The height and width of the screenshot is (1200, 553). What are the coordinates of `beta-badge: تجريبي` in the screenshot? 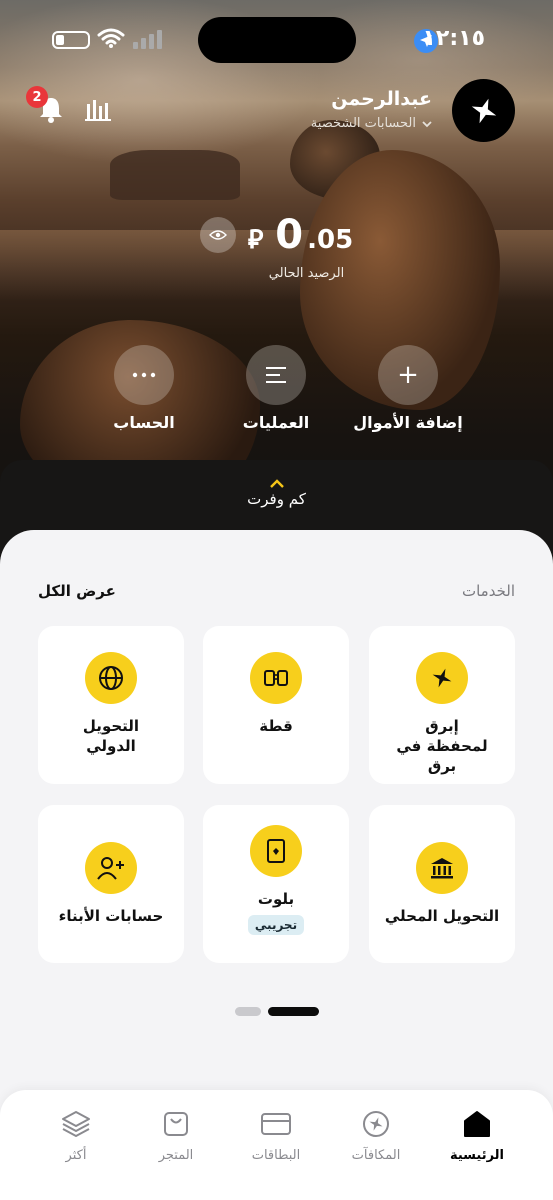 It's located at (276, 925).